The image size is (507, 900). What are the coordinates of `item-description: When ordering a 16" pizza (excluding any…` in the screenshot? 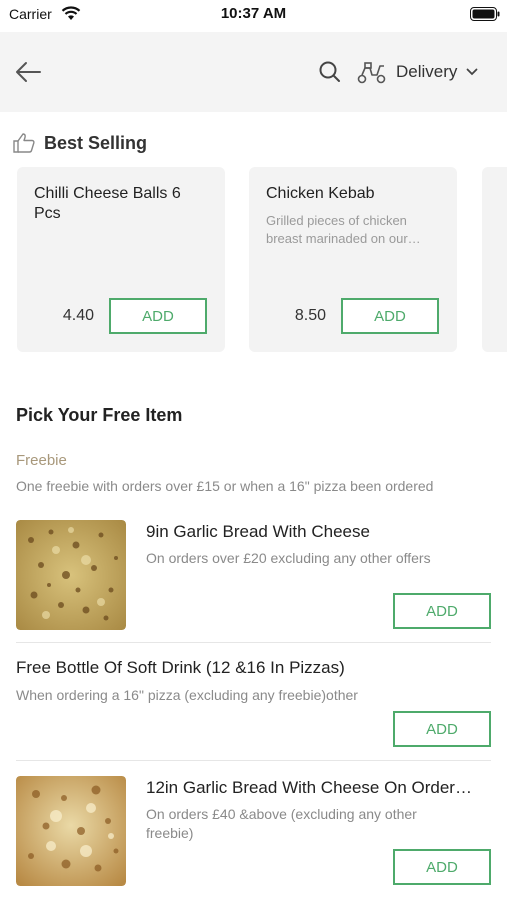 It's located at (187, 695).